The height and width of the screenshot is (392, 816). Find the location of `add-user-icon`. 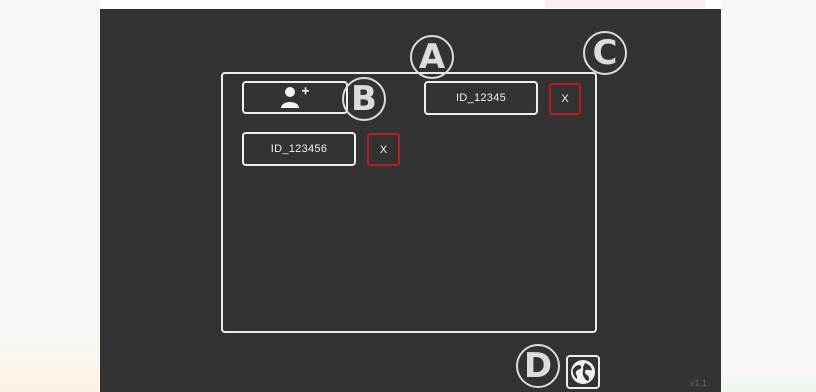

add-user-icon is located at coordinates (295, 97).